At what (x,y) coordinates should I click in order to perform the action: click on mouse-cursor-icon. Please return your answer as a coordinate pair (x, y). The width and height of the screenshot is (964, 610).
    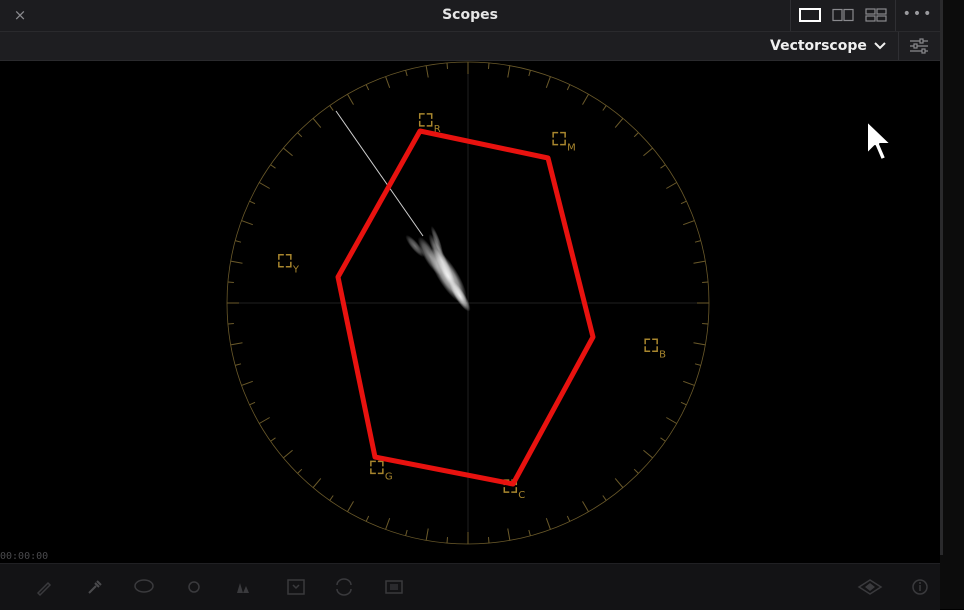
    Looking at the image, I should click on (879, 140).